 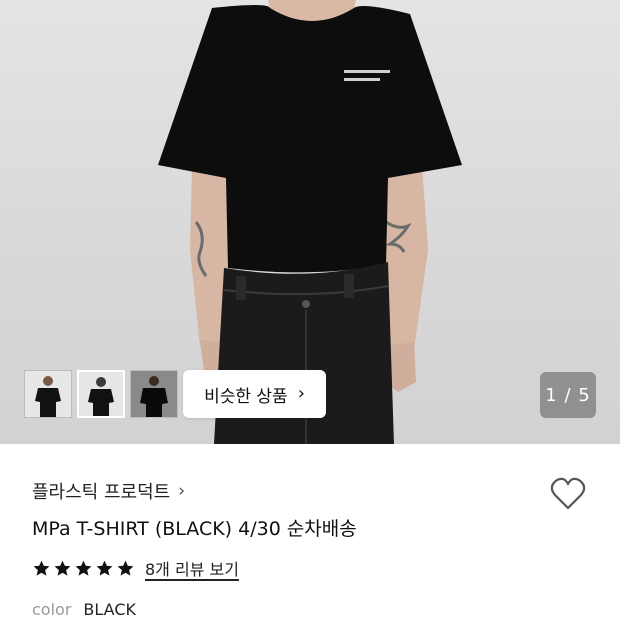 What do you see at coordinates (135, 568) in the screenshot?
I see `rating-row: 8개 리뷰 보기` at bounding box center [135, 568].